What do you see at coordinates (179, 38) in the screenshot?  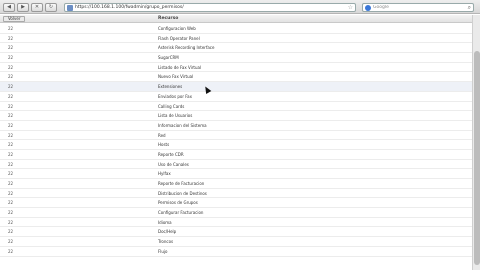 I see `row-recurso-cell: Flash Operator Panel` at bounding box center [179, 38].